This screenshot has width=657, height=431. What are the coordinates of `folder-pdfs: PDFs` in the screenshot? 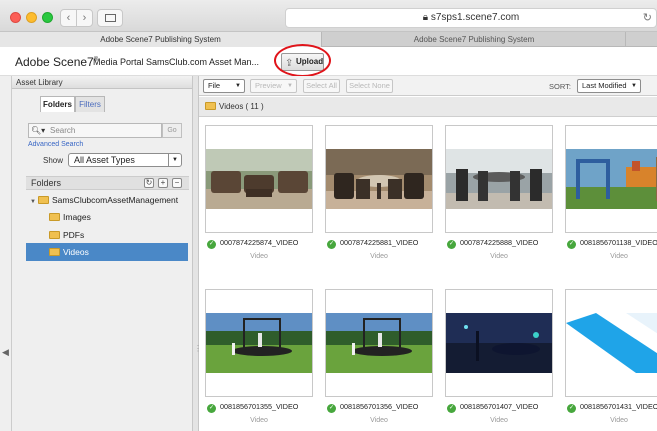 It's located at (66, 235).